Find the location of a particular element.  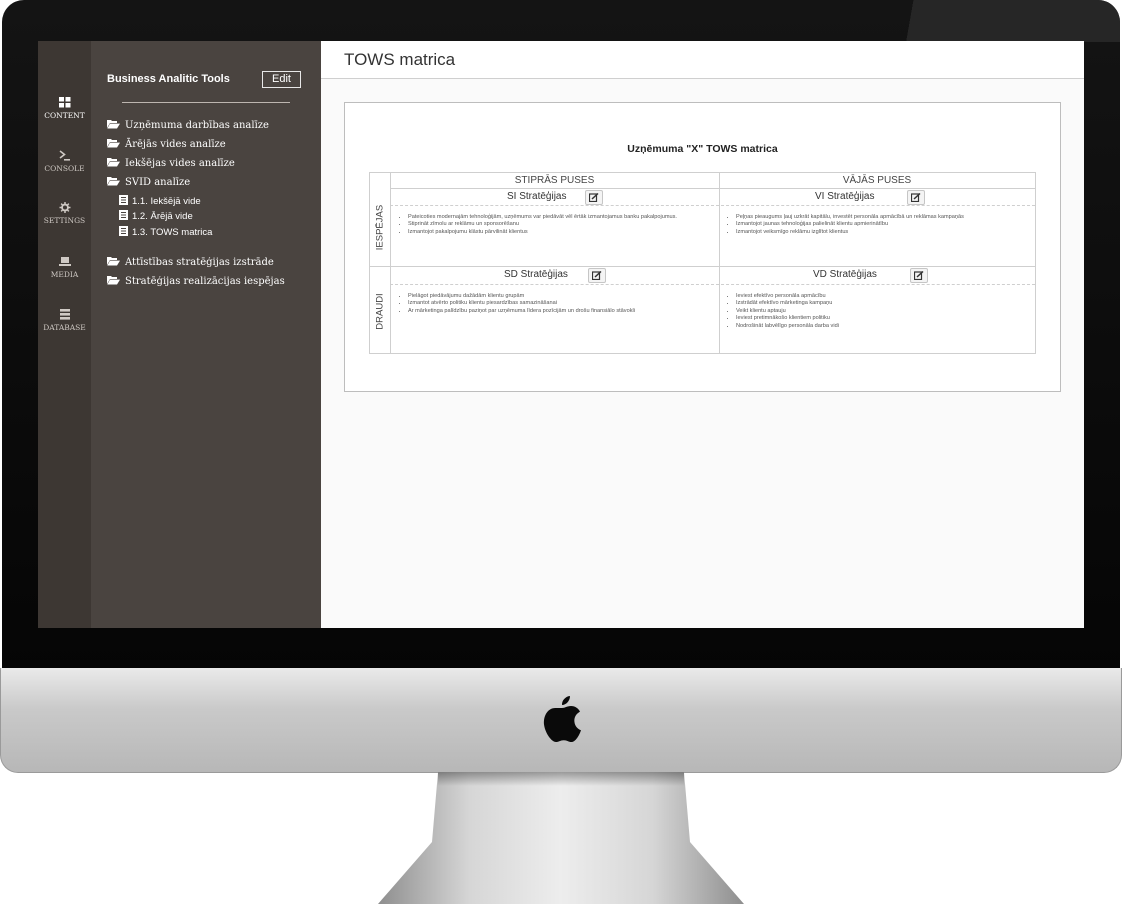

nav-item-strategijas-realizacijas: Stratēģijas realizācijas iespējas is located at coordinates (196, 281).